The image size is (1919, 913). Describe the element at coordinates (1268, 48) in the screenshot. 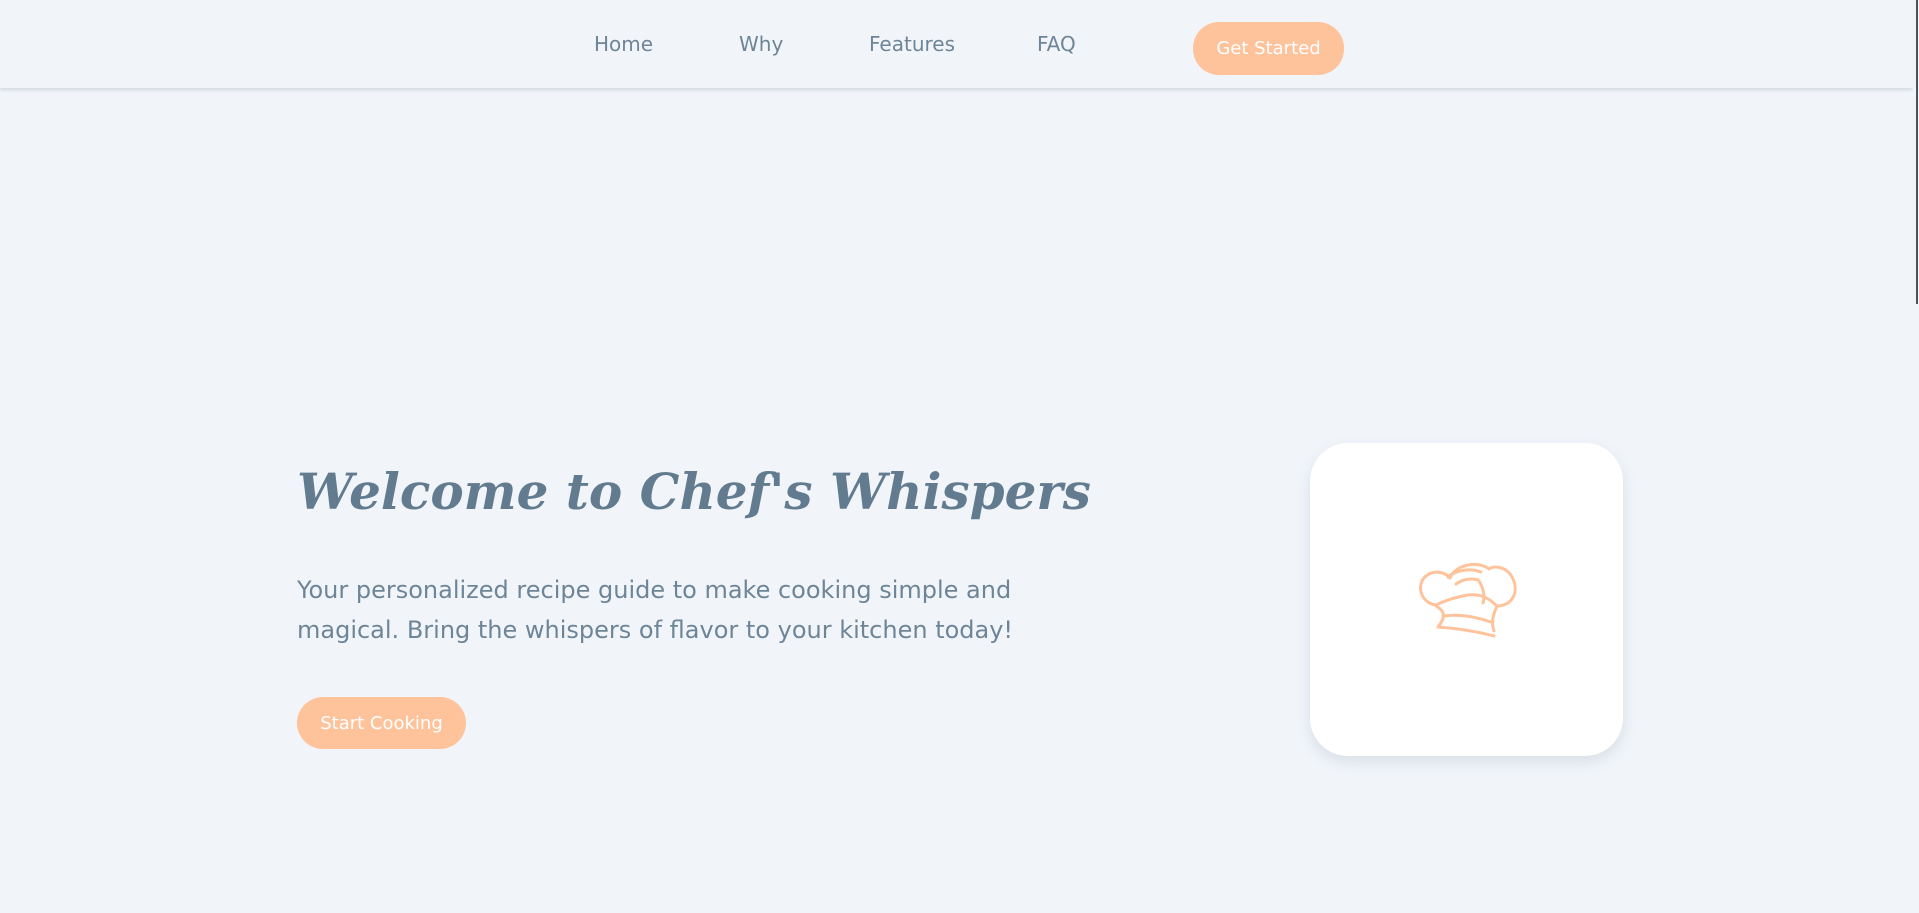

I see `get-started-button: Get Started` at that location.